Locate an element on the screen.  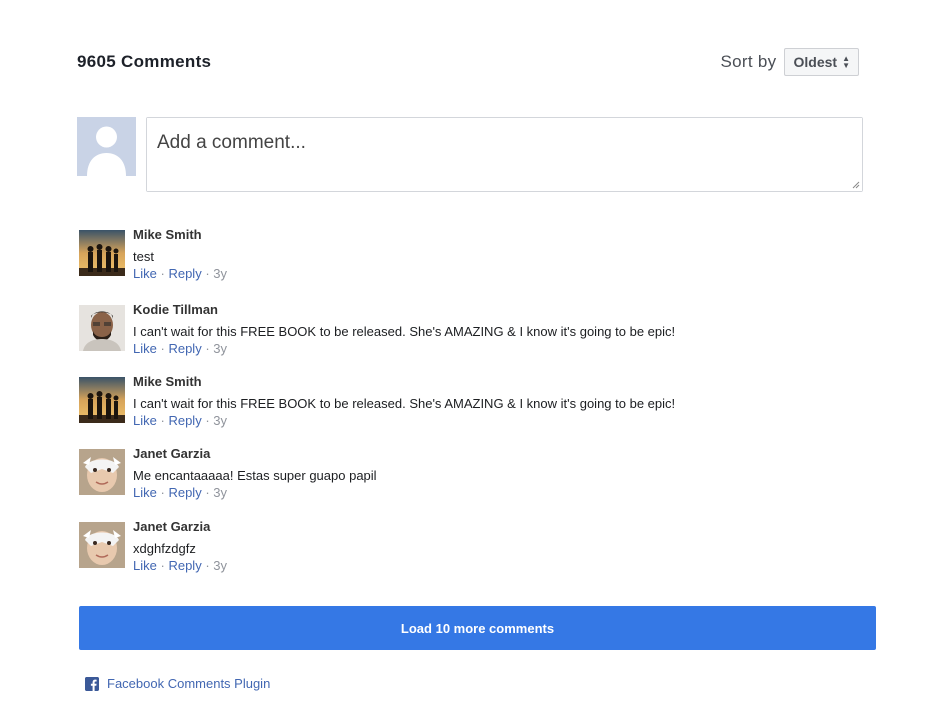
sort-select: Oldest ▲ ▼ is located at coordinates (821, 62).